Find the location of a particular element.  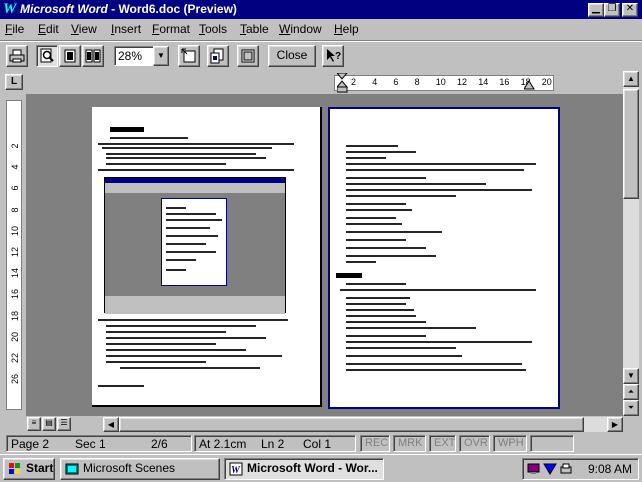

tab-alignment-selector: L is located at coordinates (14, 82).